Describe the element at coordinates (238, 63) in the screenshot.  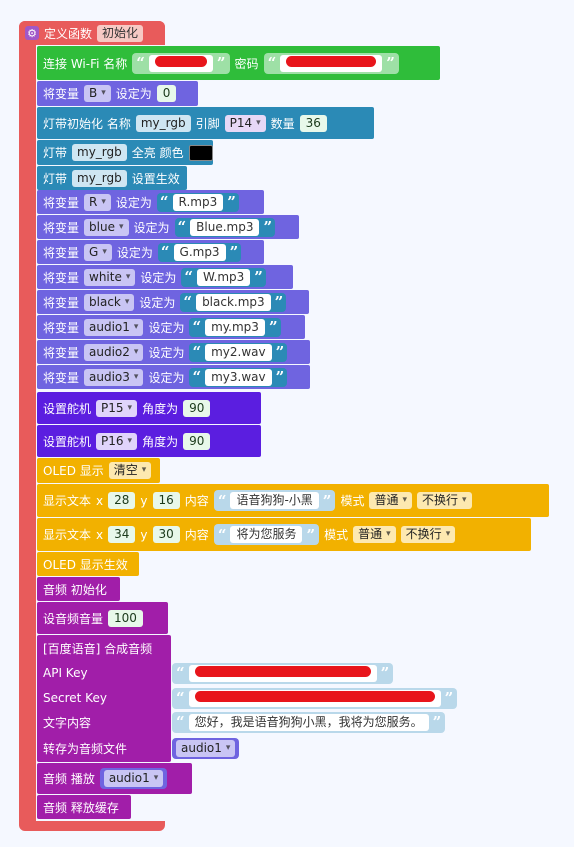
I see `wifi-connect-block: 连接 Wi-Fi 名称 “ ” 密码 “ ”` at that location.